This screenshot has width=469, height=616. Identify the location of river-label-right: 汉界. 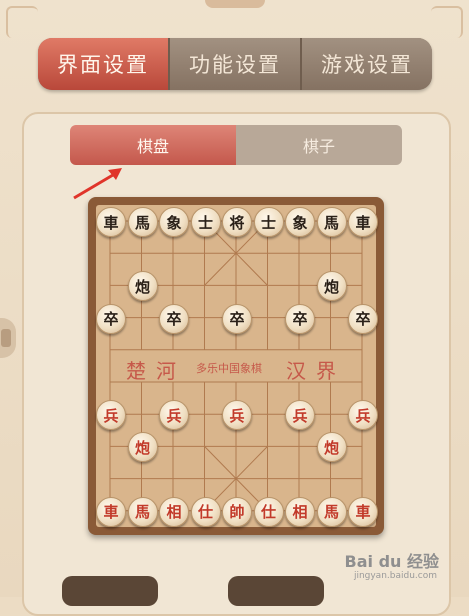
(316, 371).